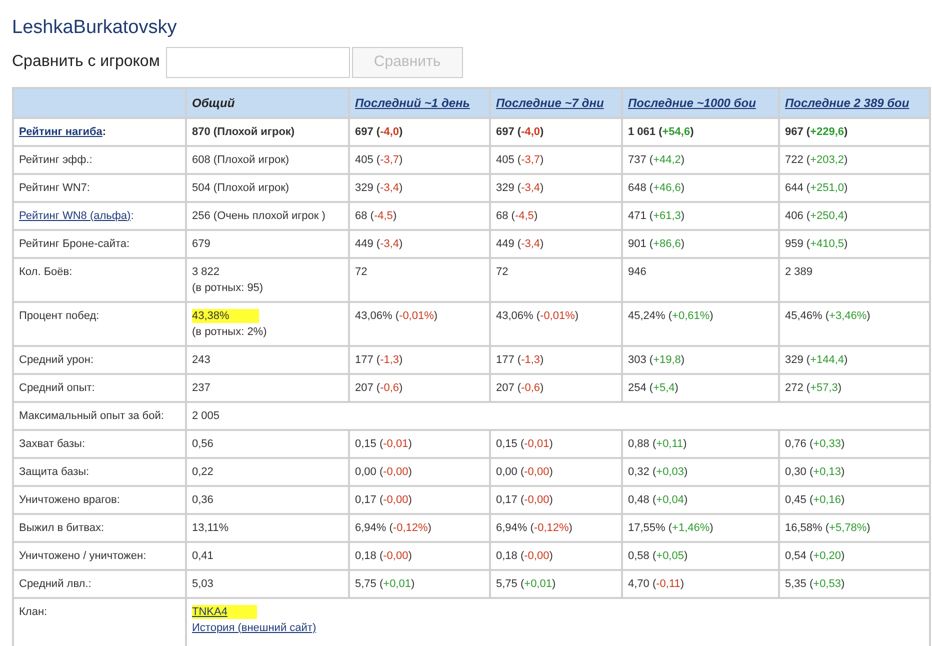 The width and height of the screenshot is (932, 646). I want to click on table-cell: 17,55% (+1,46%), so click(700, 528).